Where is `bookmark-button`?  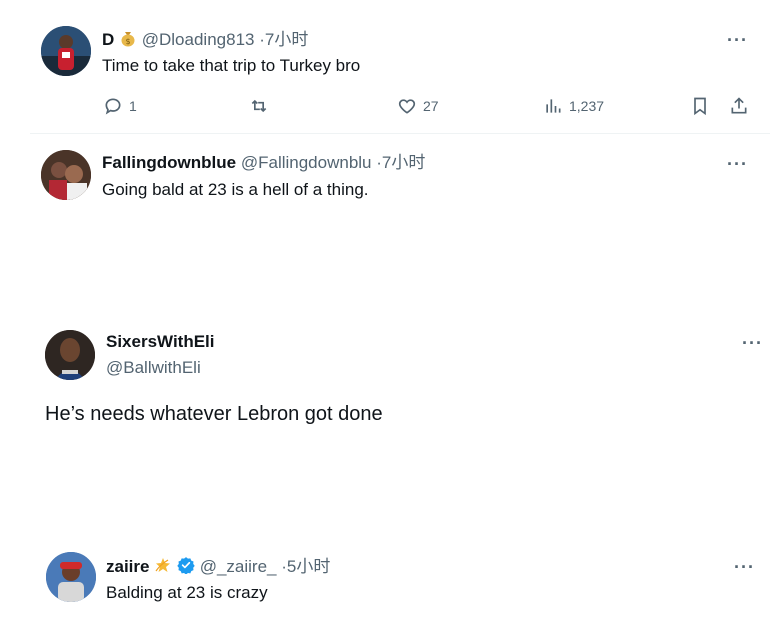 bookmark-button is located at coordinates (700, 106).